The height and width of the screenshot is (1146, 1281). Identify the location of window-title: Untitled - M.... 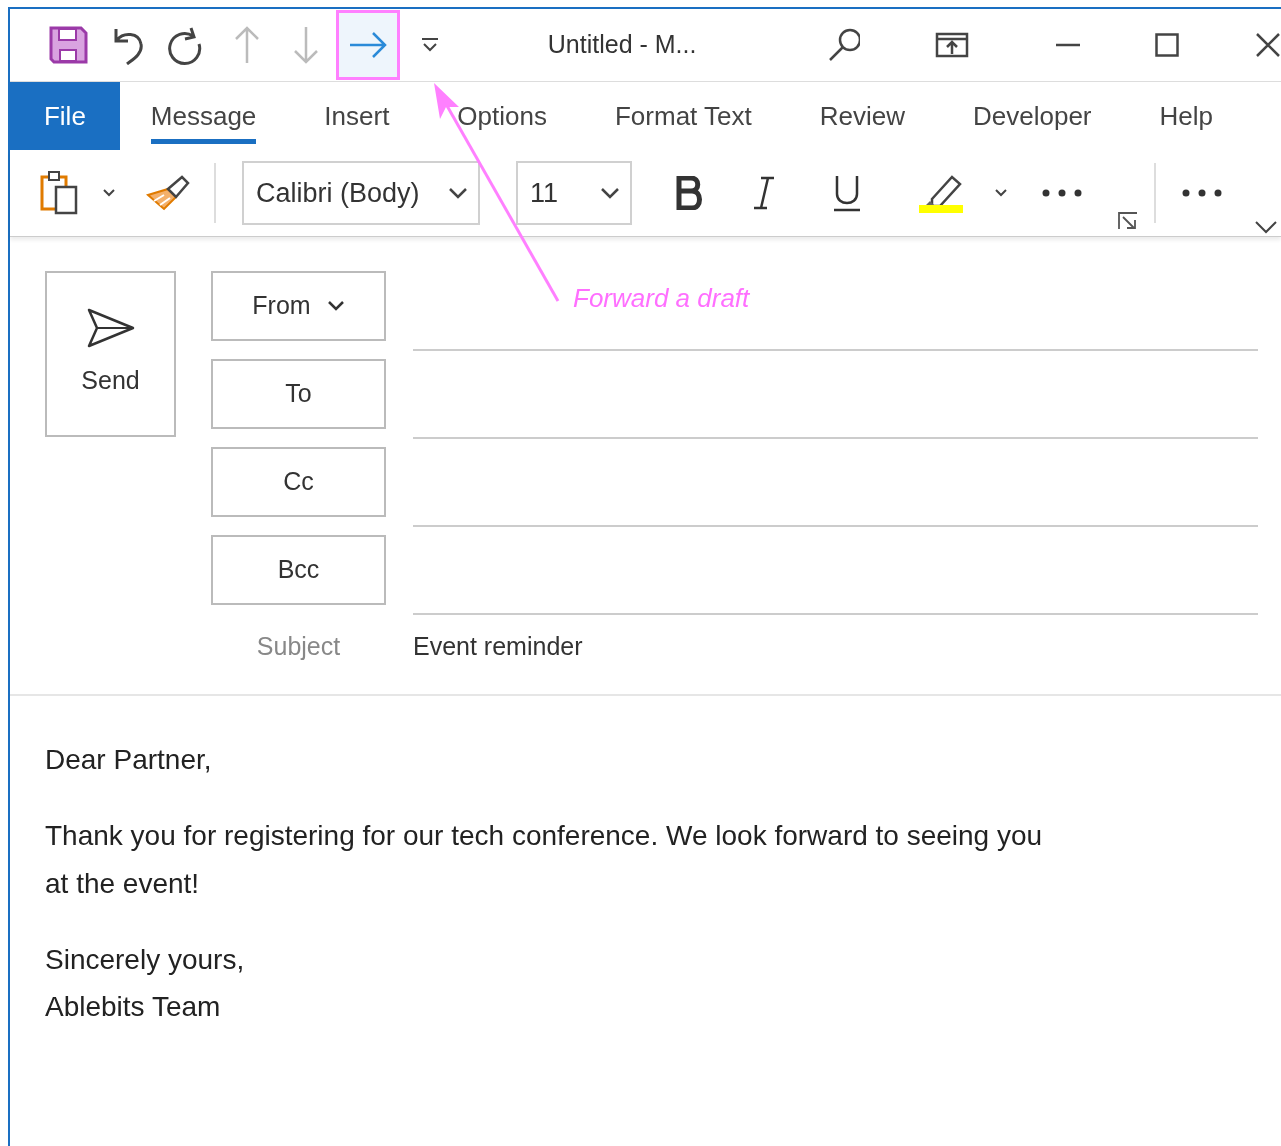
(622, 45).